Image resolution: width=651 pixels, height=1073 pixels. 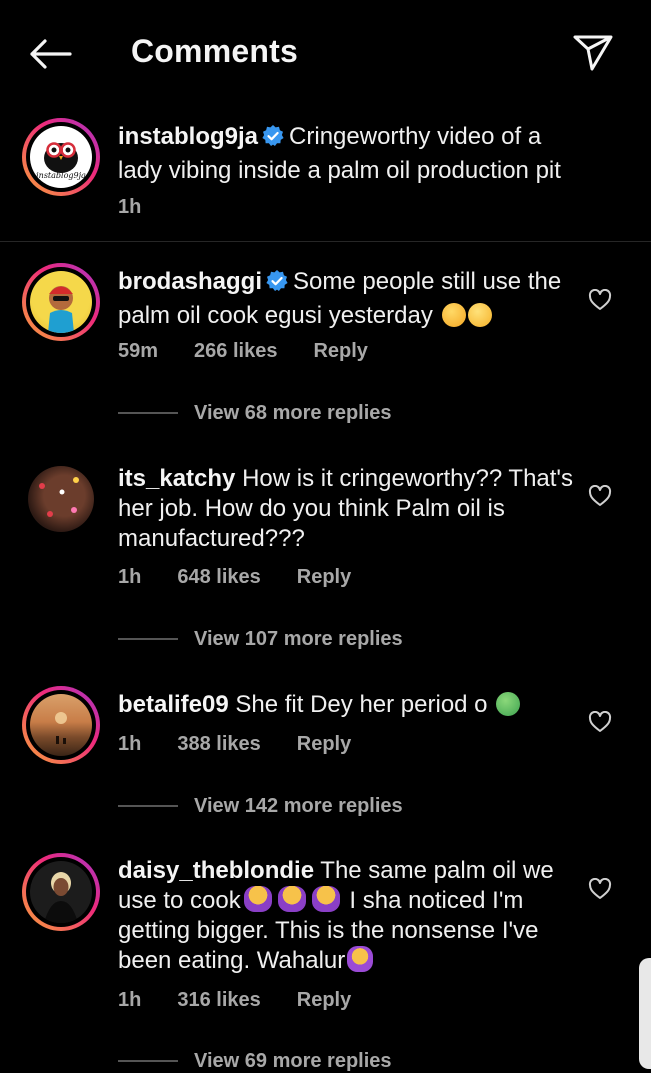 I want to click on username: instablog9ja, so click(x=188, y=136).